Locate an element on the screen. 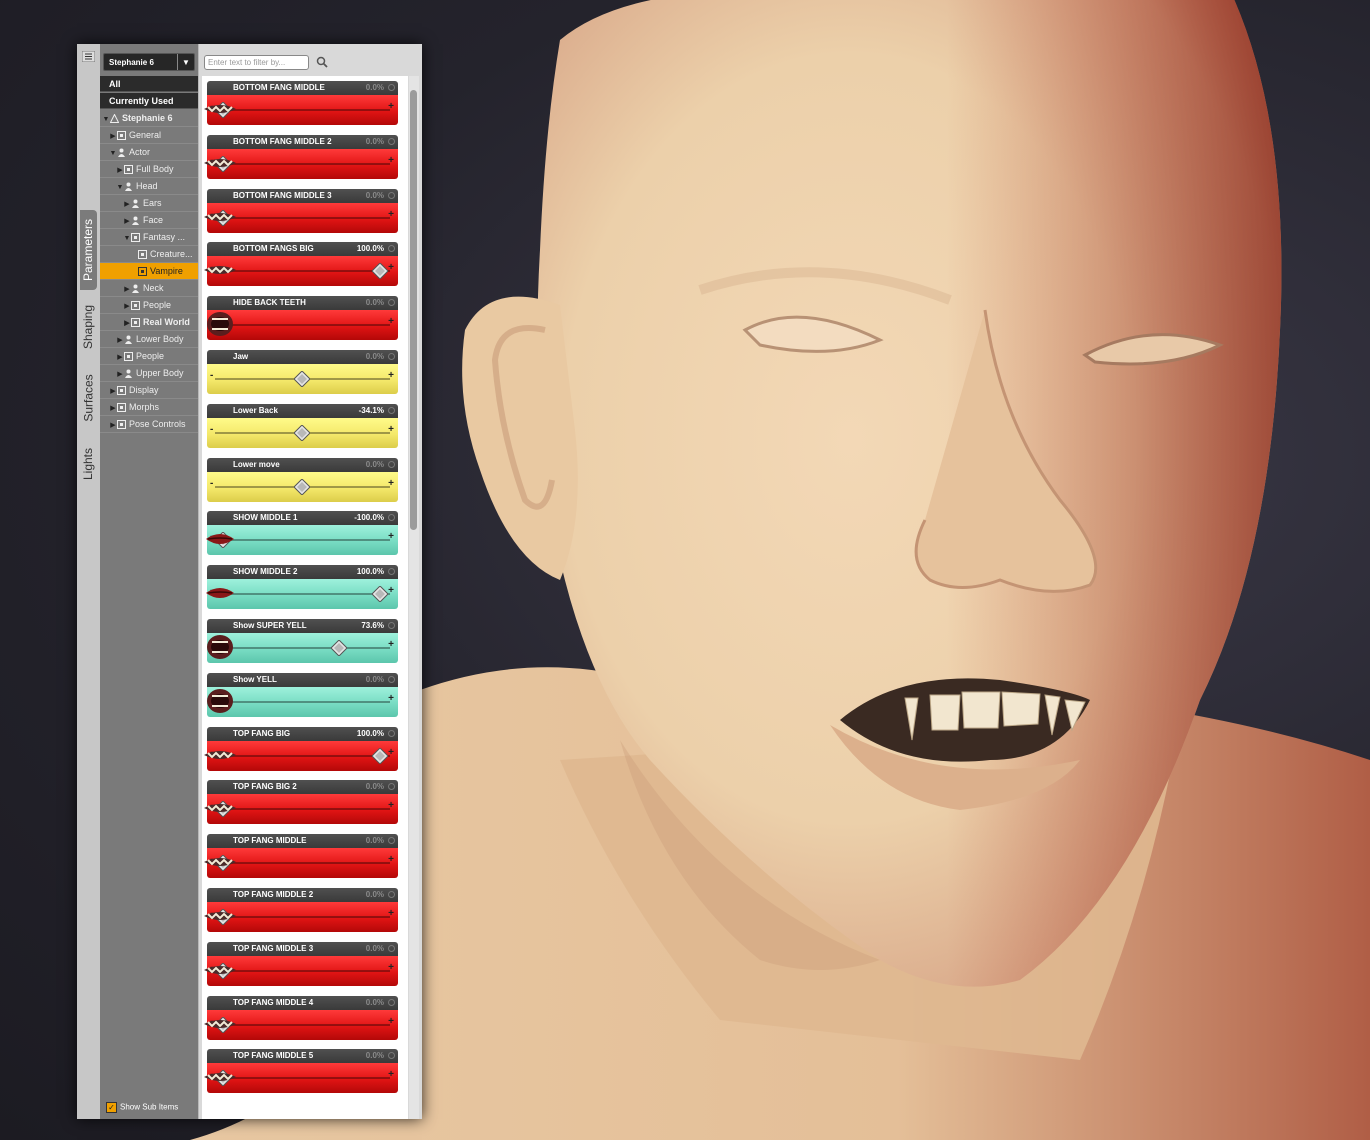 The width and height of the screenshot is (1370, 1140). slider-lower-move: Lower move 0.0% - + is located at coordinates (302, 479).